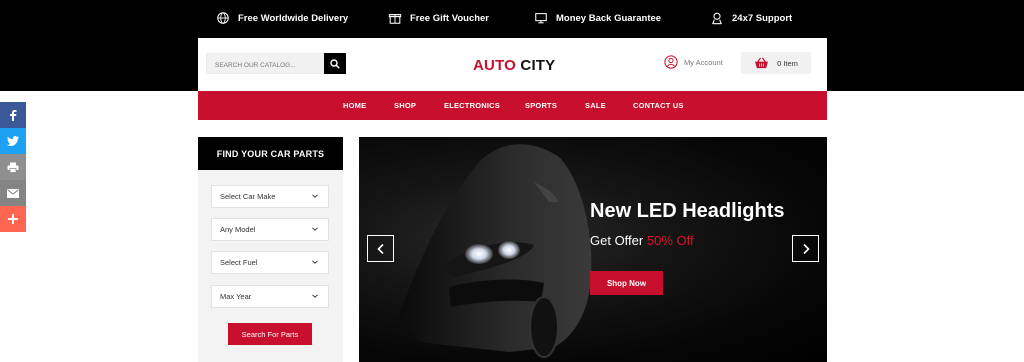  Describe the element at coordinates (270, 153) in the screenshot. I see `finder-title: FIND YOUR CAR PARTS` at that location.